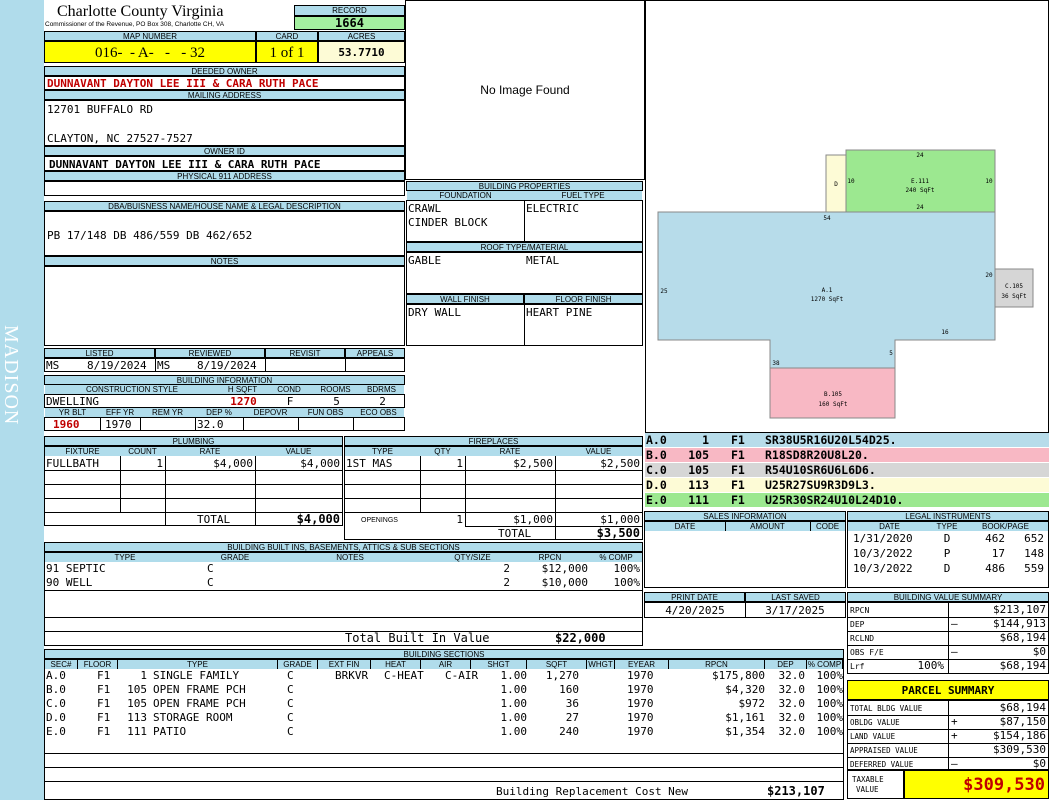  Describe the element at coordinates (224, 424) in the screenshot. I see `building-info-row2: 1960 1970 32.0` at that location.